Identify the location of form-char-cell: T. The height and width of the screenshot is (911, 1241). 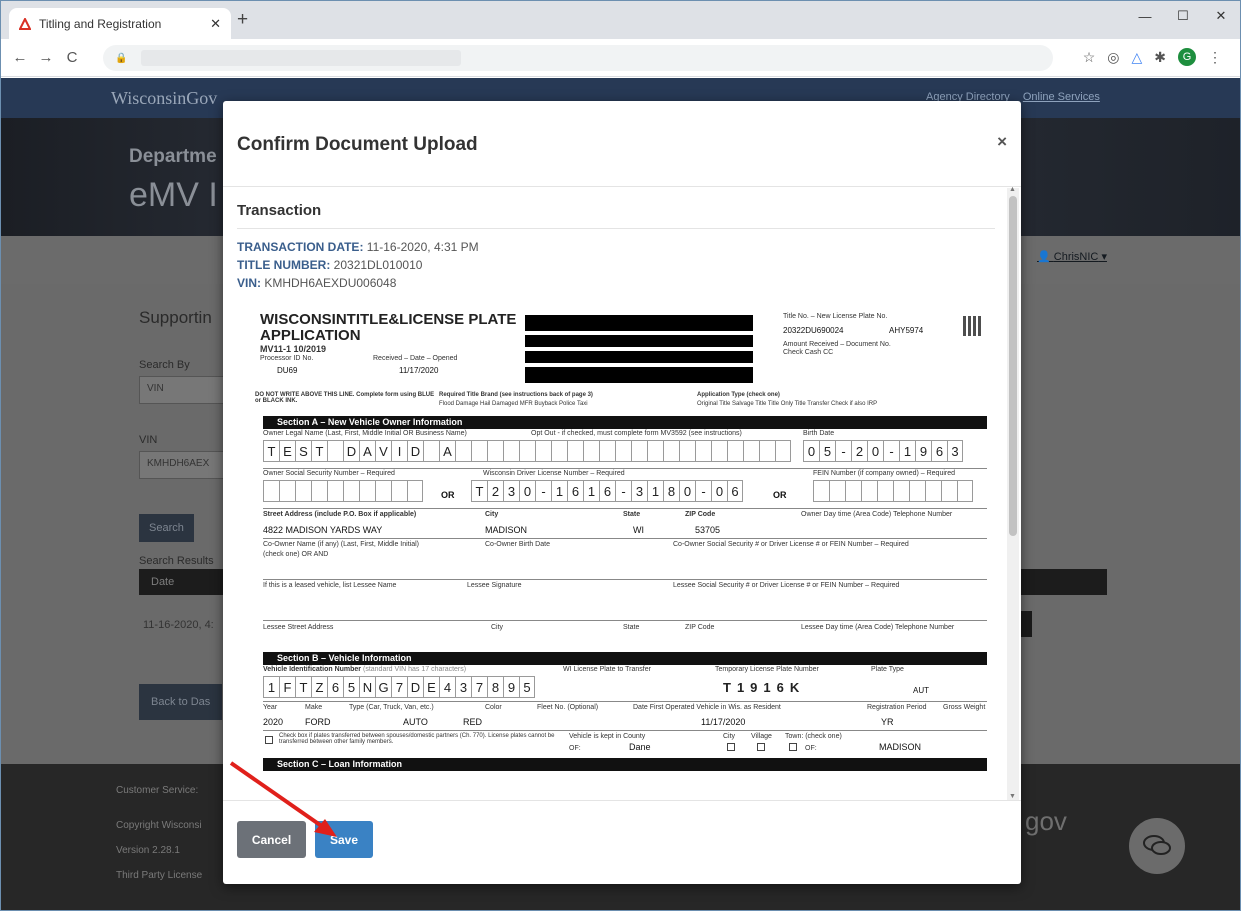
(303, 687).